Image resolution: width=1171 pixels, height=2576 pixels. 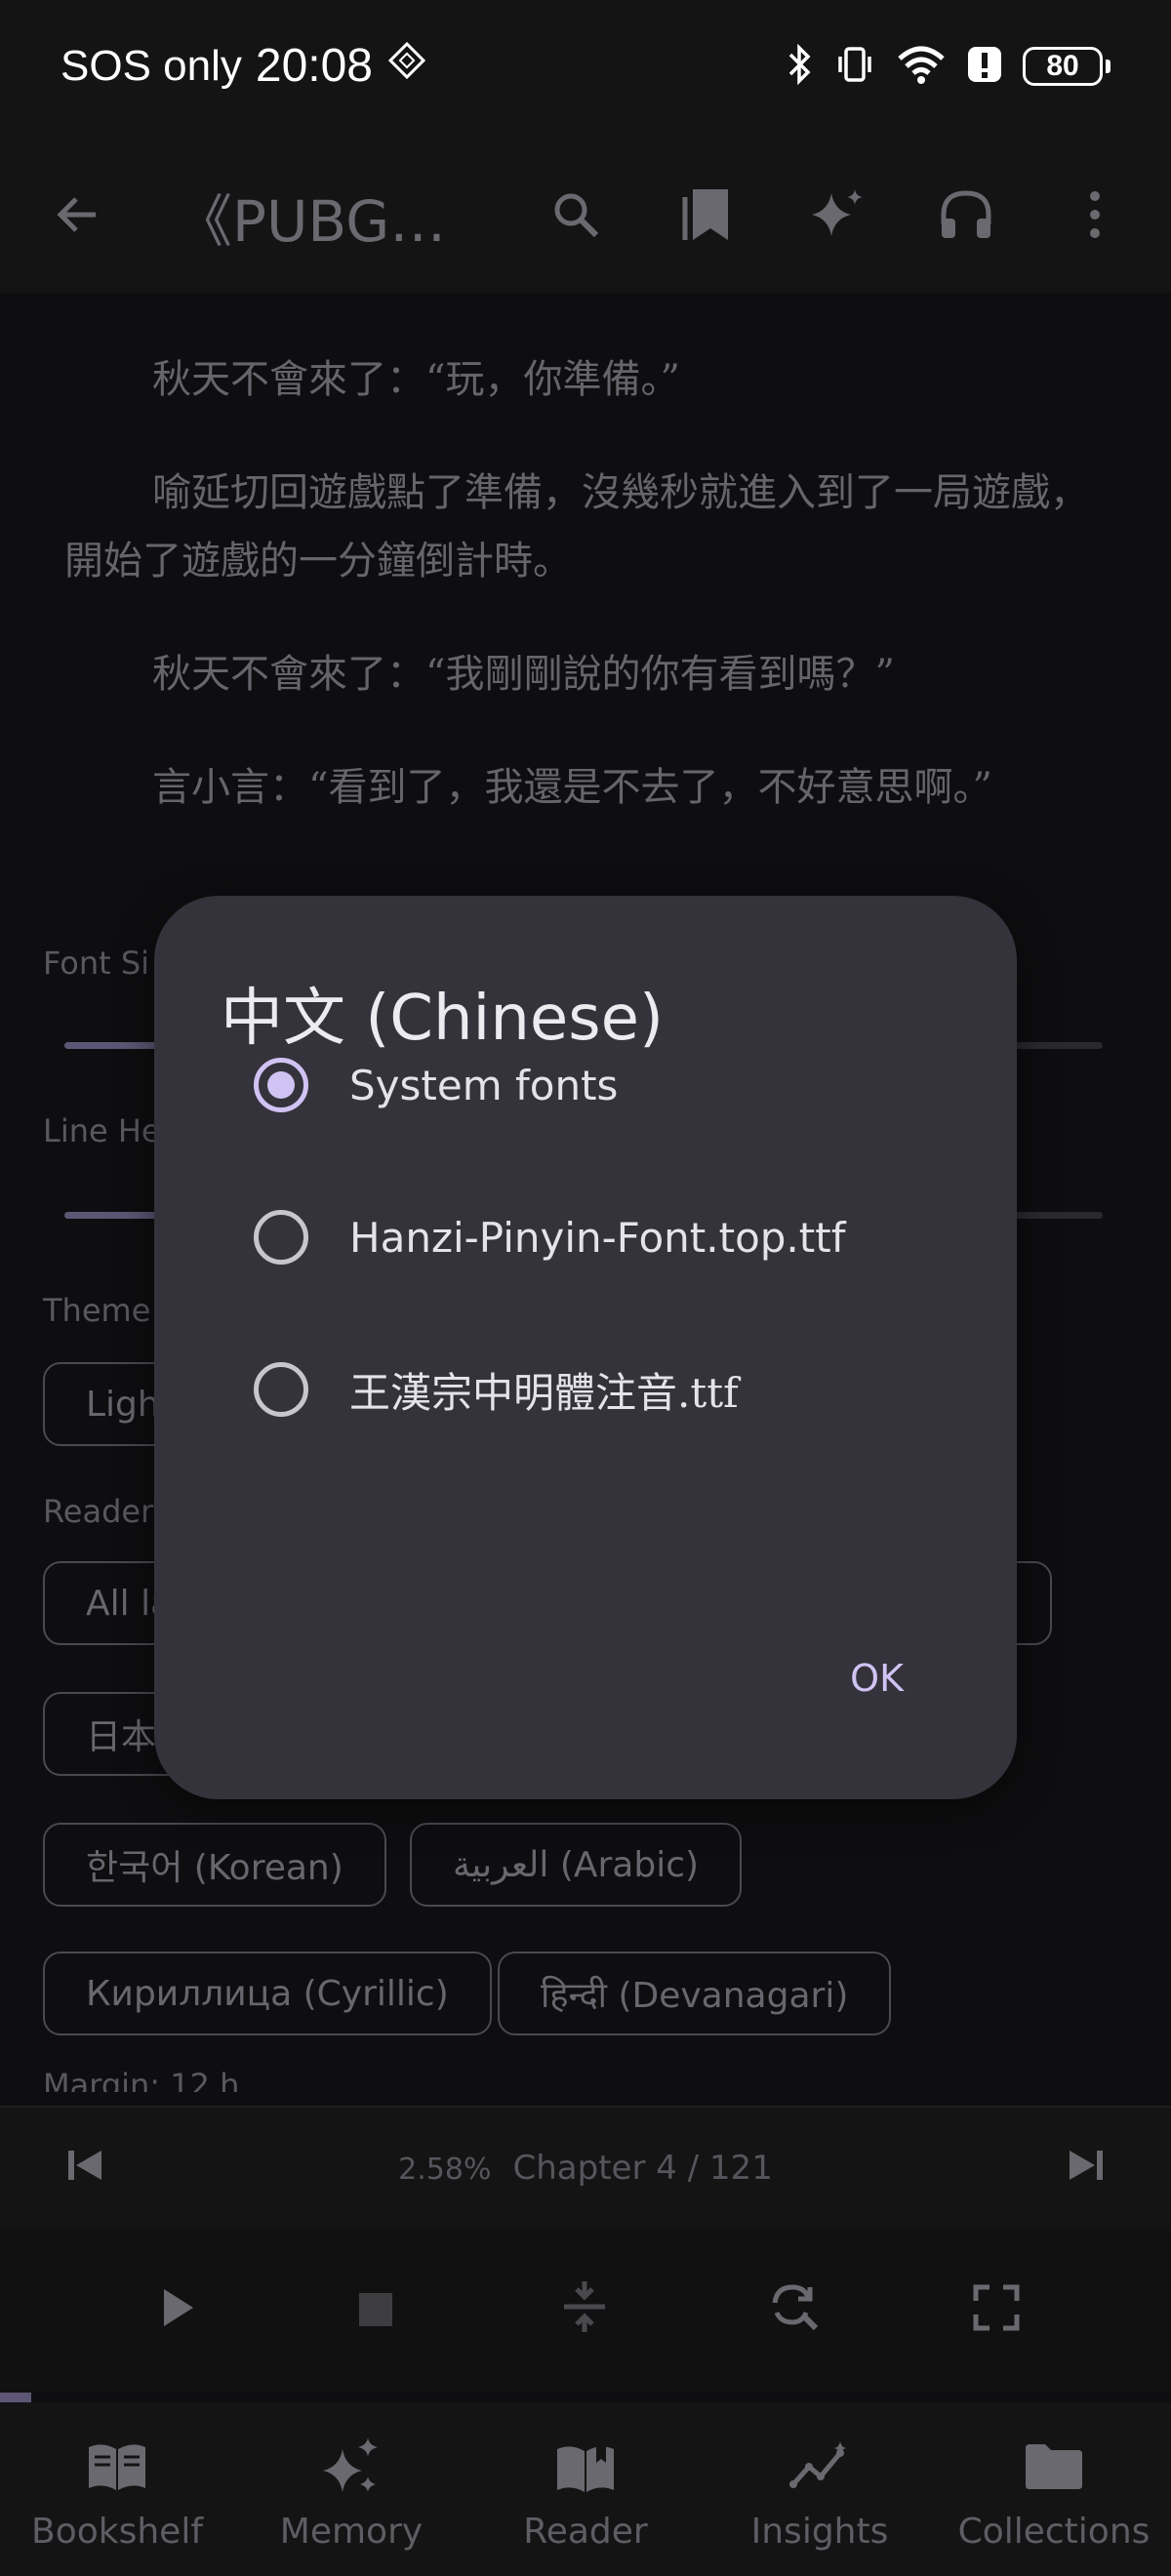 What do you see at coordinates (996, 2309) in the screenshot?
I see `fullscreen-icon` at bounding box center [996, 2309].